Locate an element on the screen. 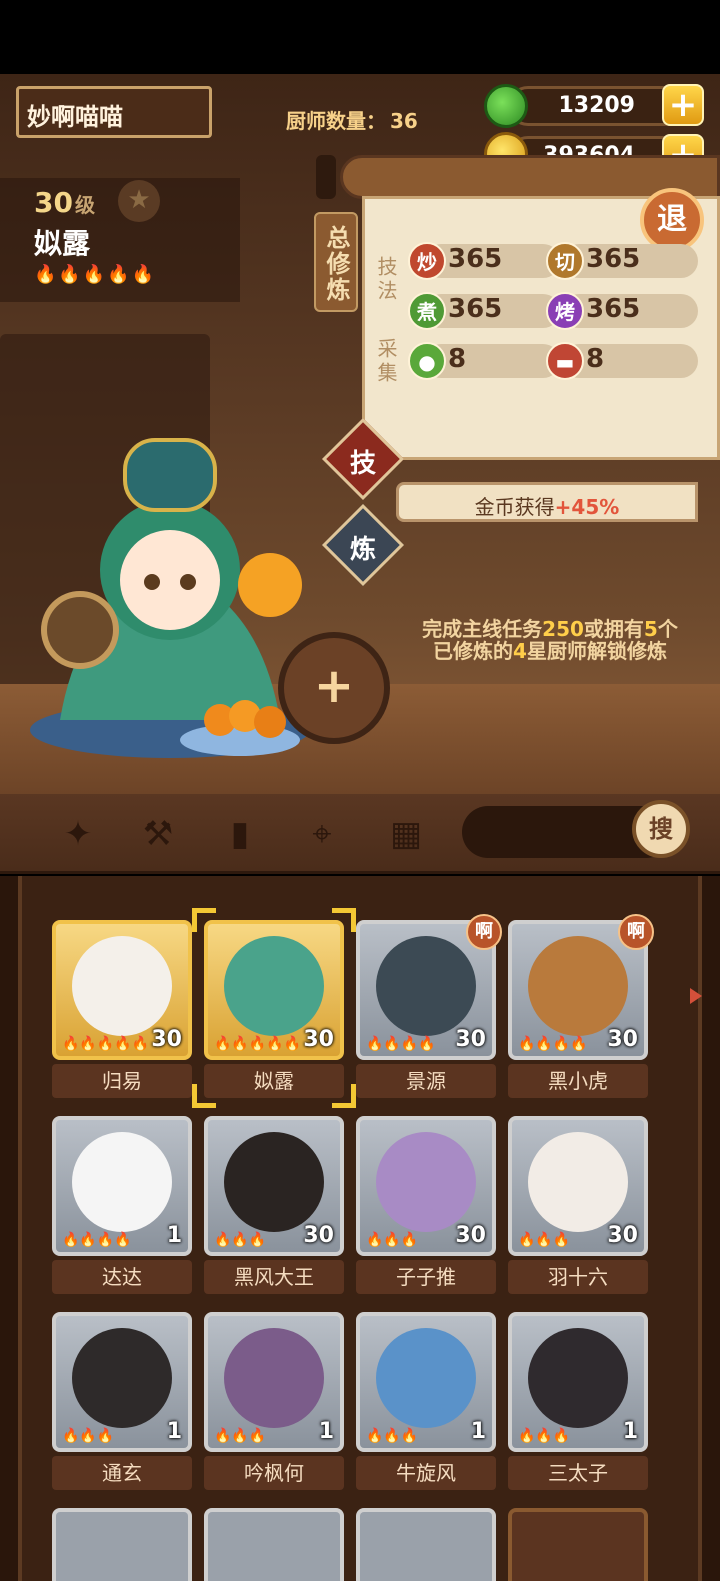  card-flames: 🔥🔥🔥🔥 is located at coordinates (97, 1240).